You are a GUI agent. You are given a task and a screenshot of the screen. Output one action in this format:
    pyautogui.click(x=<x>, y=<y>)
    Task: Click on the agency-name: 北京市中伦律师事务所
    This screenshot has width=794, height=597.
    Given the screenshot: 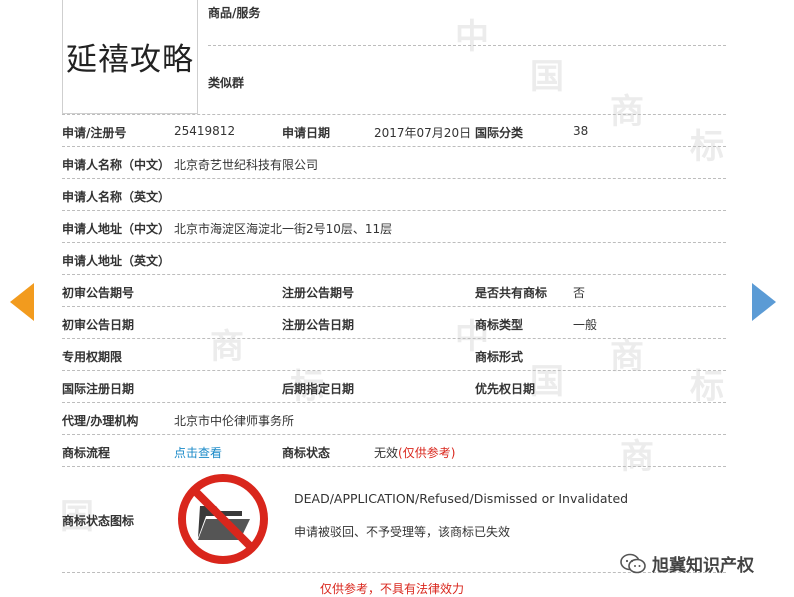 What is the action you would take?
    pyautogui.click(x=234, y=421)
    